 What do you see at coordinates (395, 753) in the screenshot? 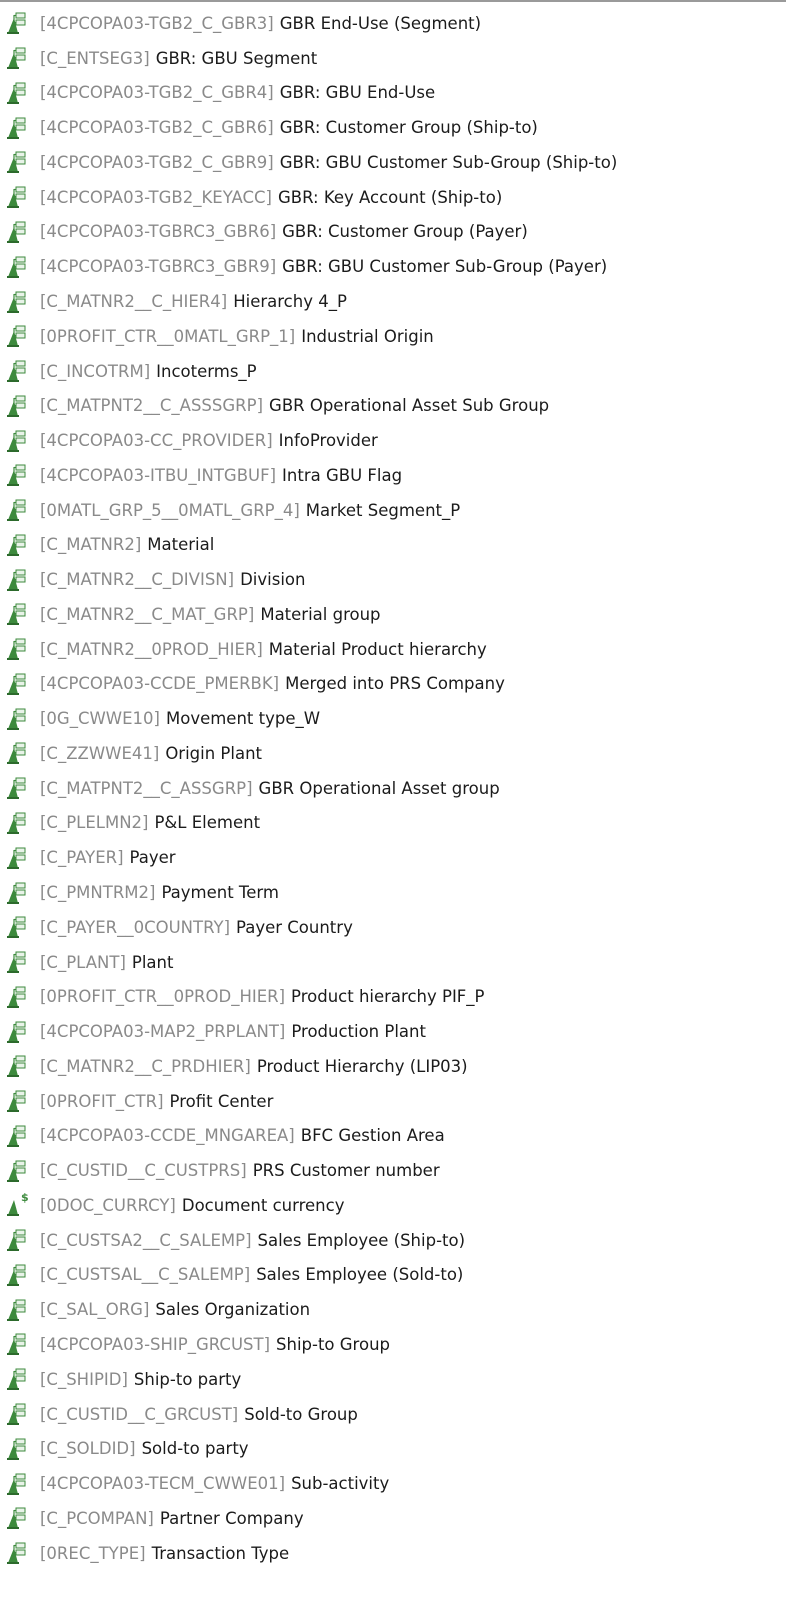
I see `tree-item: [C_ZZWWE41] Origin Plant` at bounding box center [395, 753].